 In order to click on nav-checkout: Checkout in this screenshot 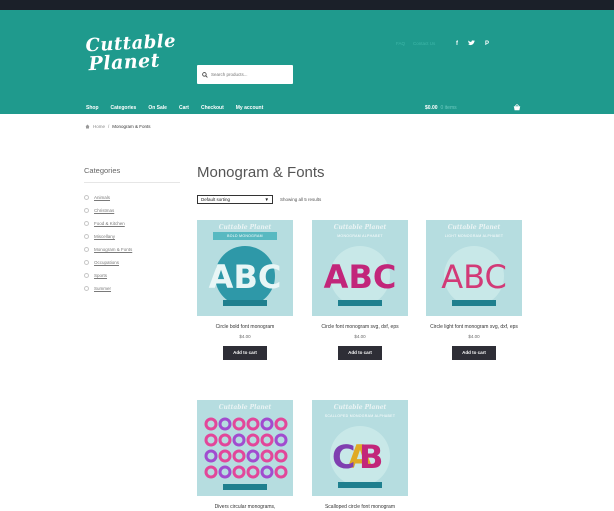, I will do `click(212, 108)`.